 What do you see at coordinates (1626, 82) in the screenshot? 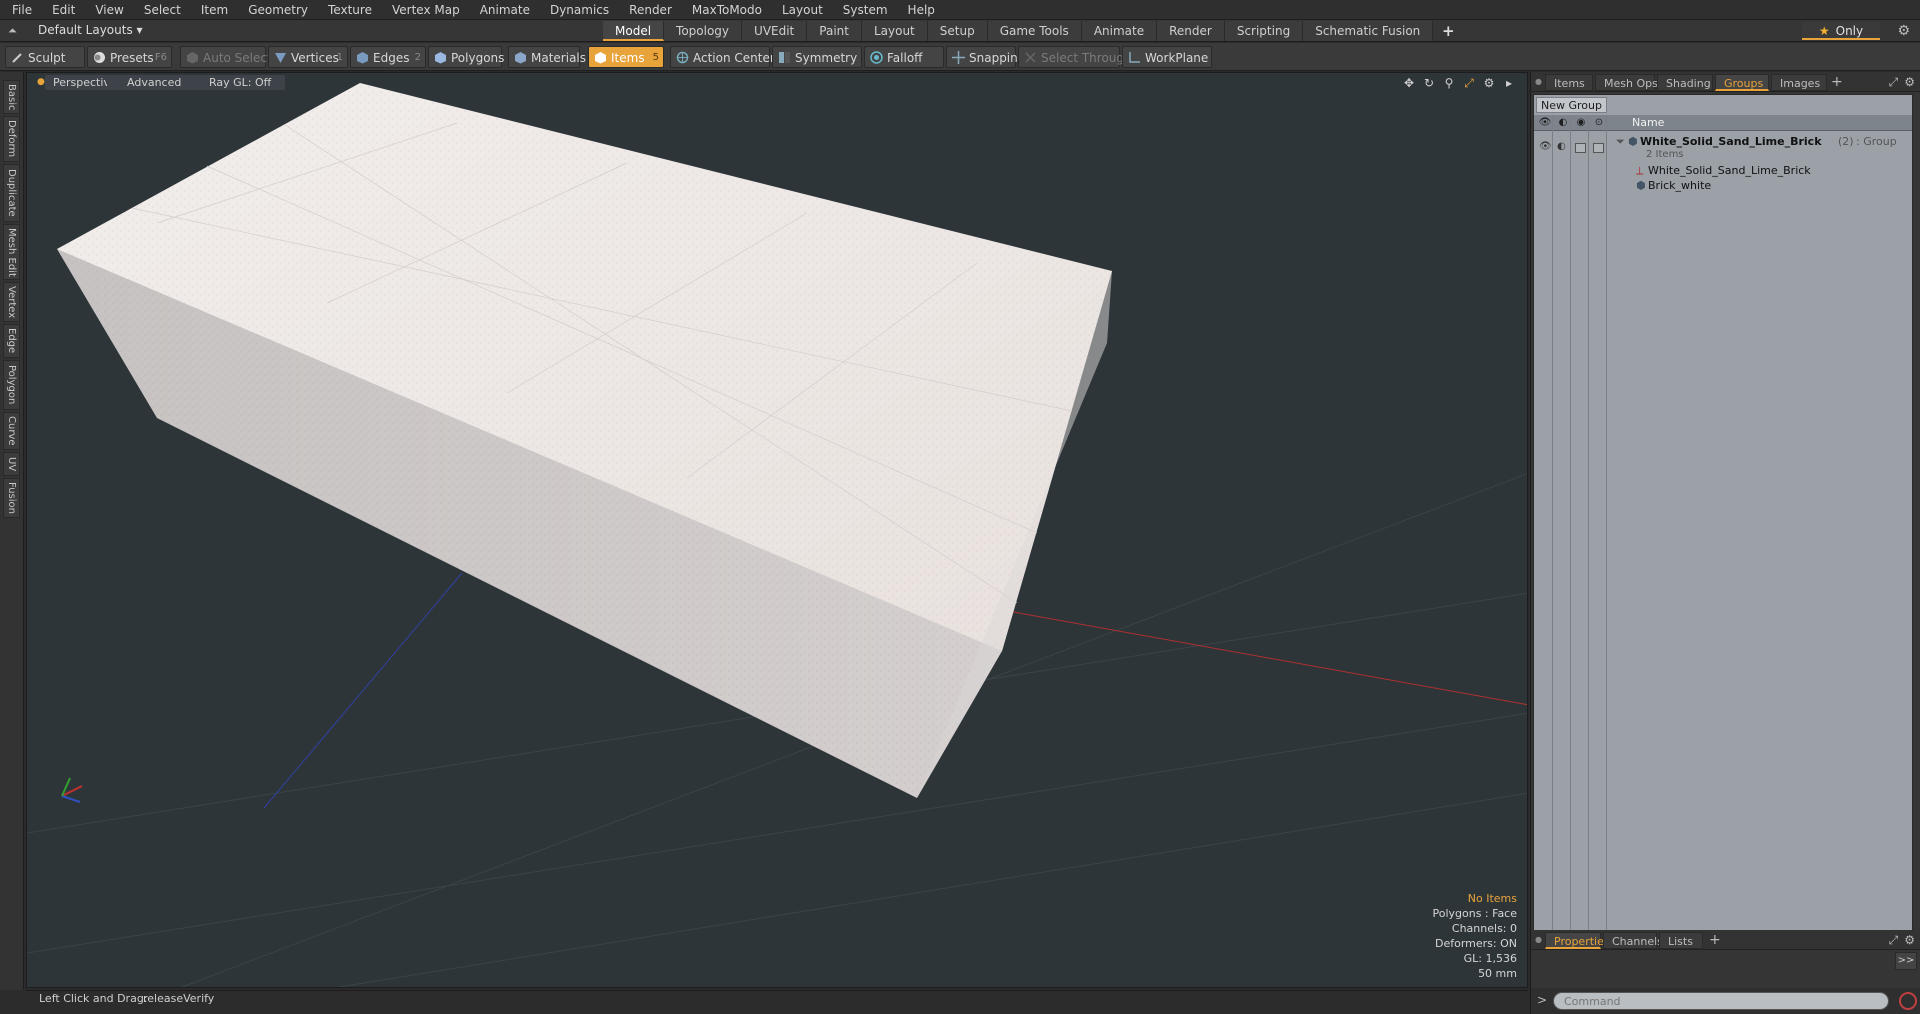
I see `tab-mesh-ops: Mesh Ops` at bounding box center [1626, 82].